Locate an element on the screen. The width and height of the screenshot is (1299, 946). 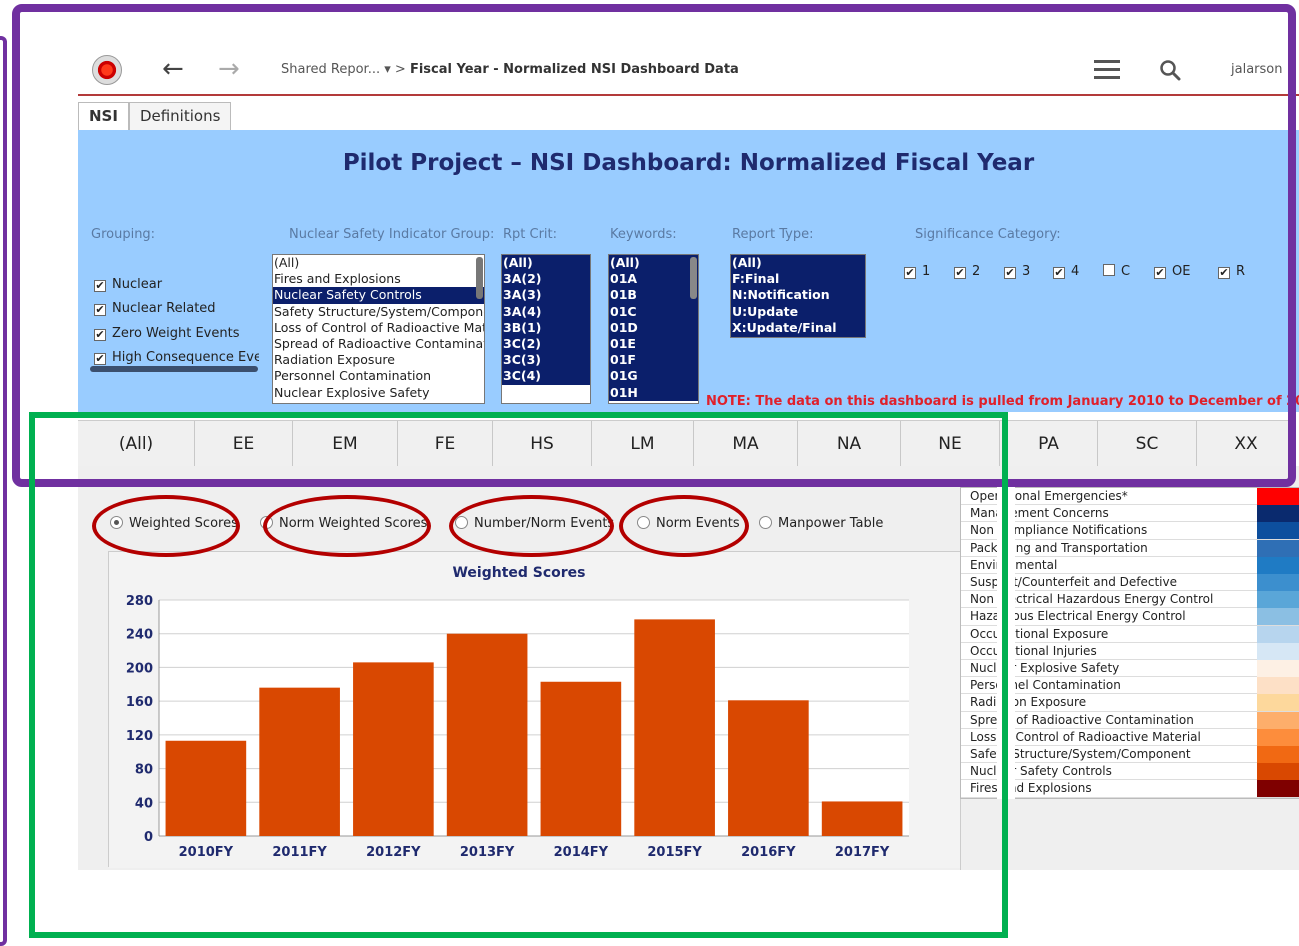
list-item: Spread of Radioactive Contamination is located at coordinates (378, 344).